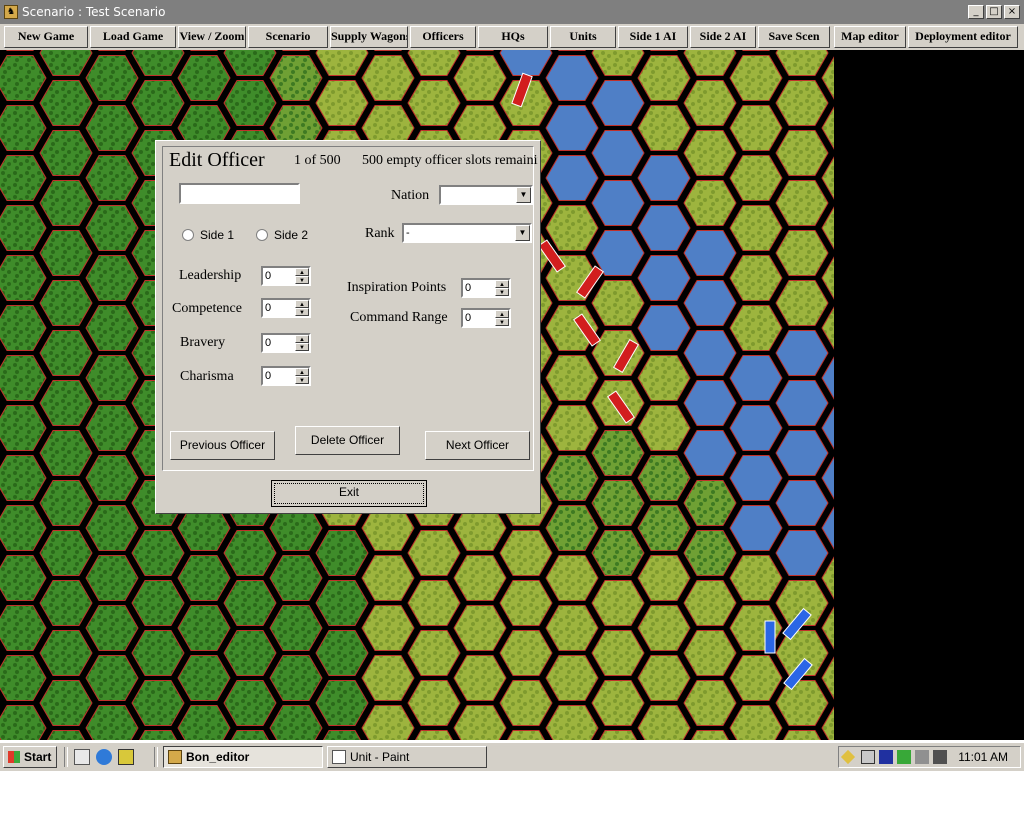  Describe the element at coordinates (268, 376) in the screenshot. I see `charisma-value: 0` at that location.